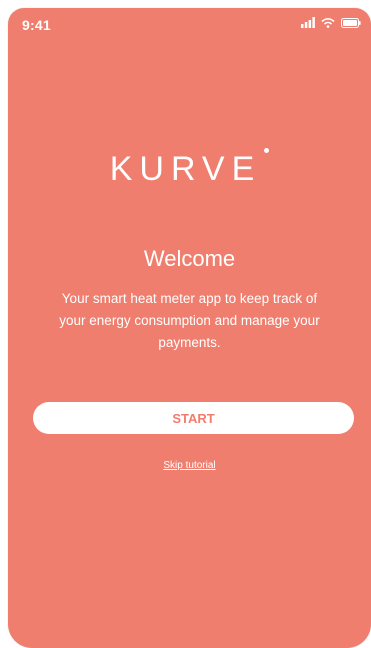 This screenshot has height=648, width=371. What do you see at coordinates (185, 169) in the screenshot?
I see `logo-text: KURVE` at bounding box center [185, 169].